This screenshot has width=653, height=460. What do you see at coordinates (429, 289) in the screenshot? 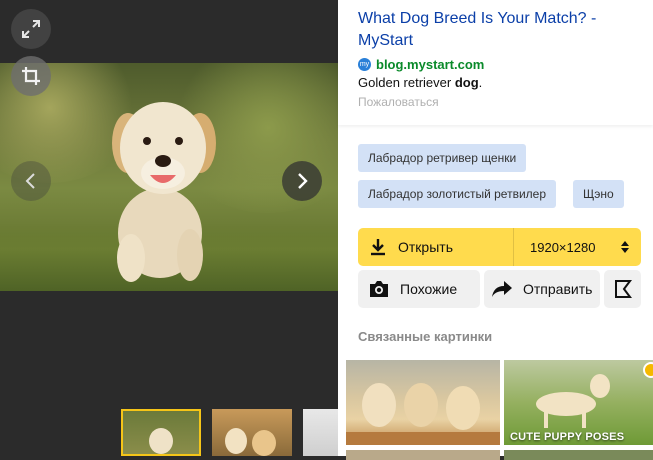
I see `similar-label: Похожие` at bounding box center [429, 289].